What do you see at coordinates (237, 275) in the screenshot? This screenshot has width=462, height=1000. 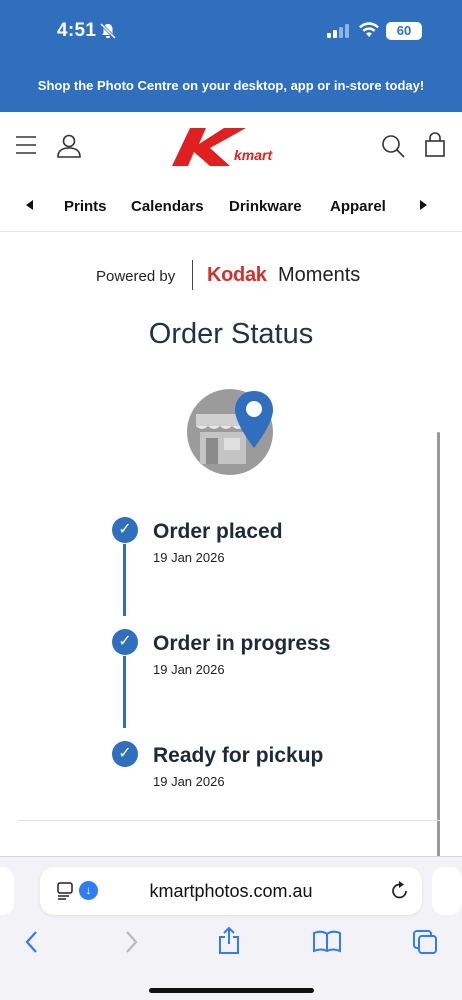 I see `kodak-logo: Kodak` at bounding box center [237, 275].